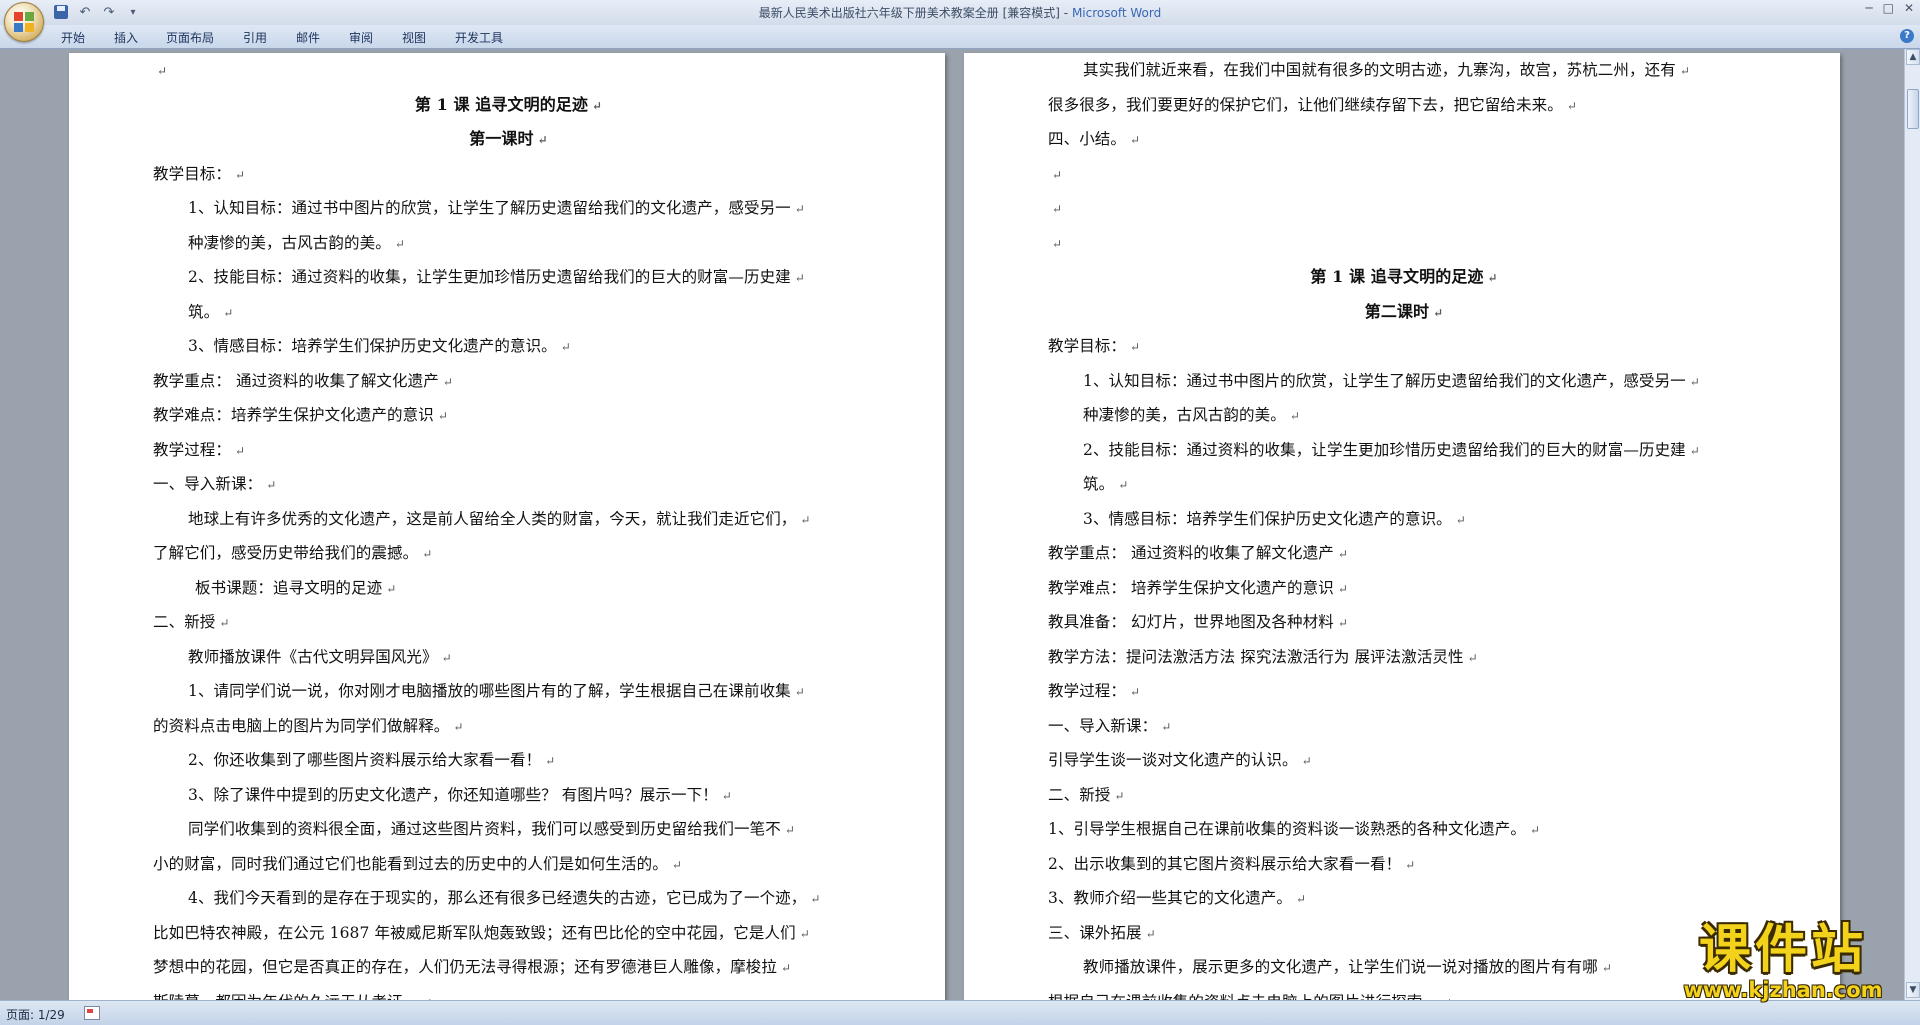 This screenshot has width=1920, height=1025. What do you see at coordinates (508, 864) in the screenshot?
I see `paragraph-line: 小的财富，同时我们通过它们也能看到过去的历史中的人们是如何生活的。 ↵` at bounding box center [508, 864].